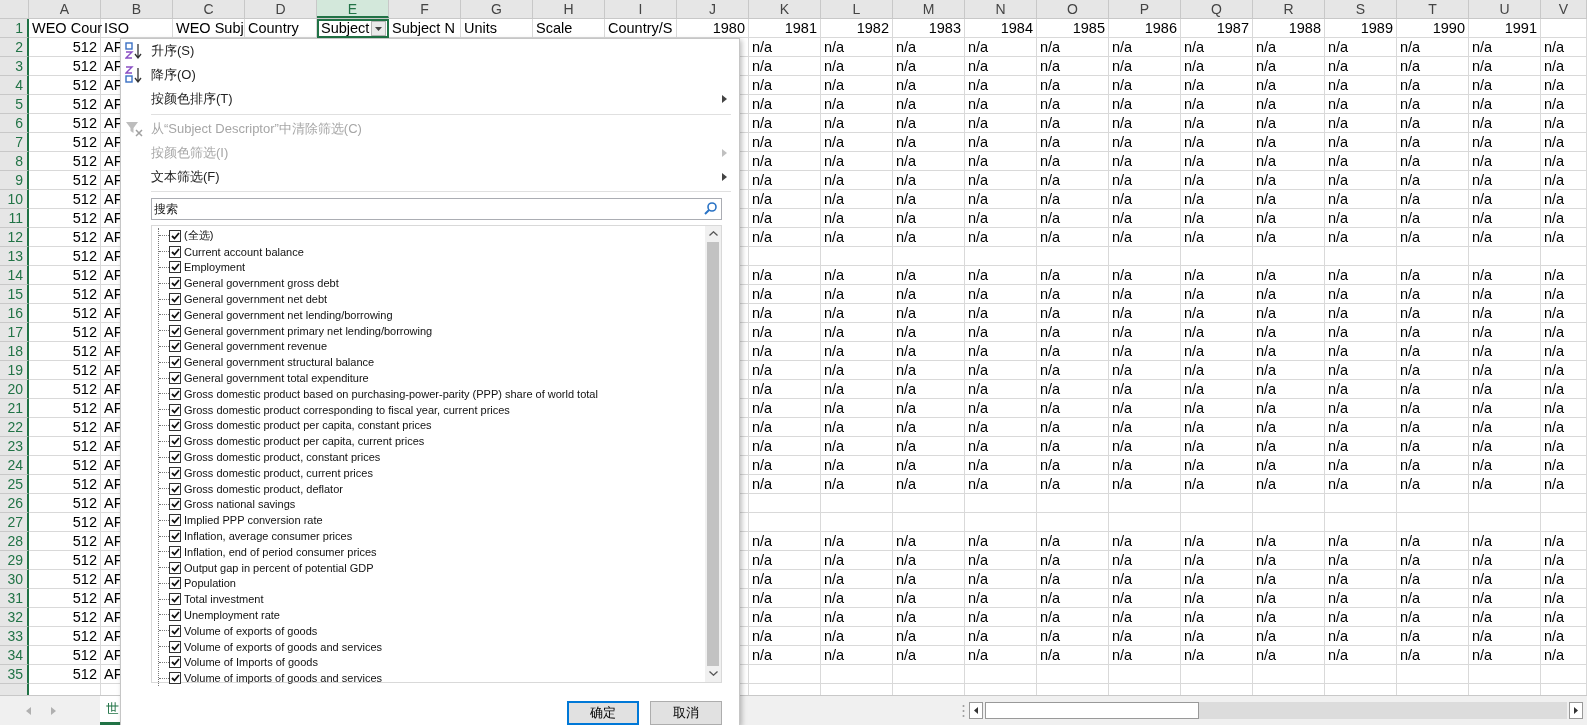 The width and height of the screenshot is (1587, 725). I want to click on checklist-item-label: Gross domestic product, current prices, so click(278, 472).